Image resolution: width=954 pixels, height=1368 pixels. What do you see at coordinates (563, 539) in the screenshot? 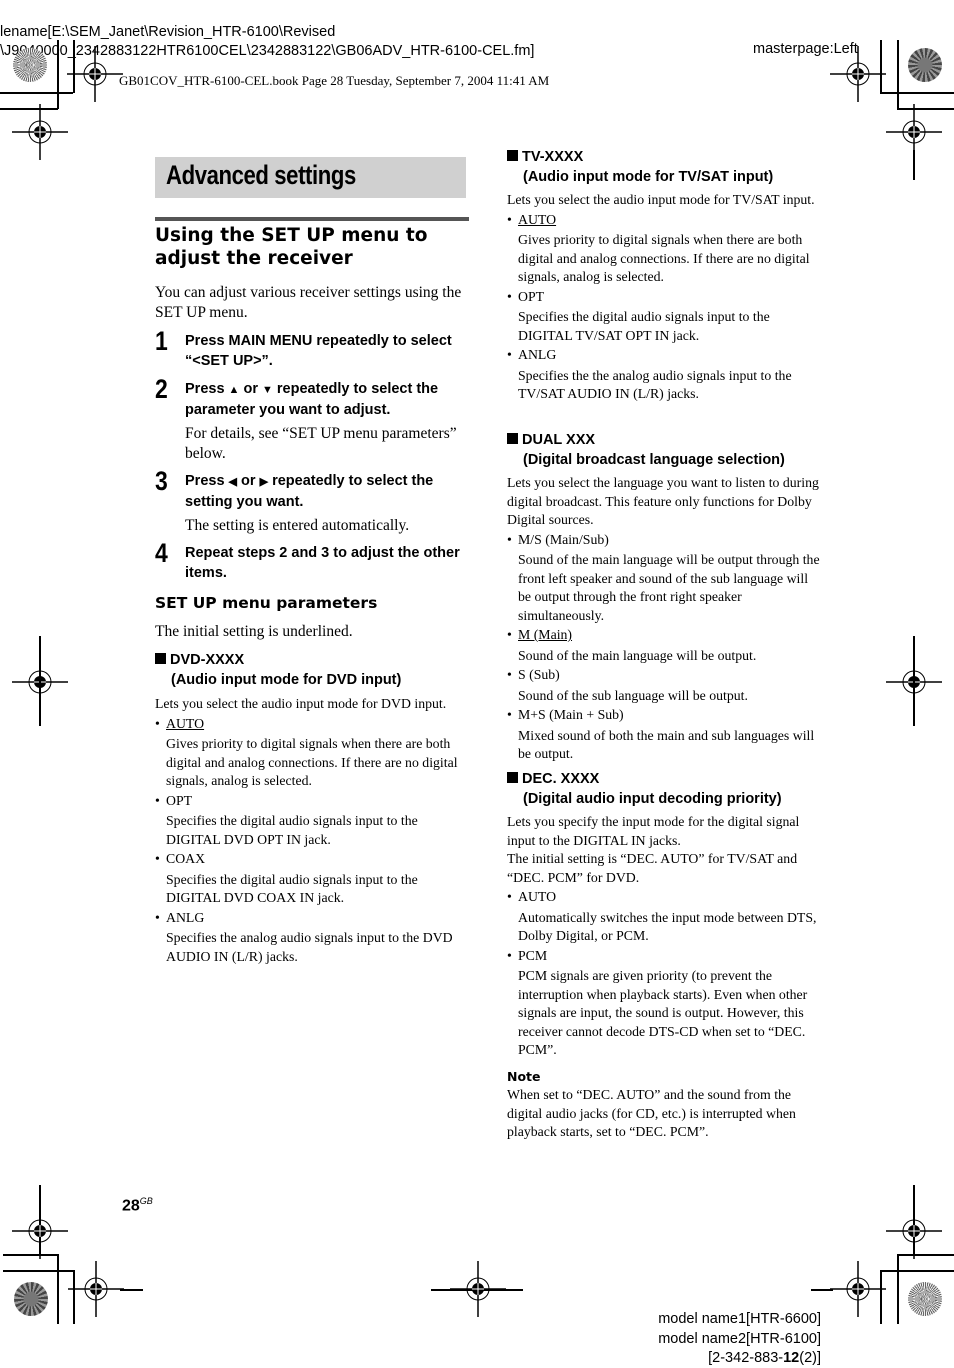
I see `option-label: M/S (Main/Sub)` at bounding box center [563, 539].